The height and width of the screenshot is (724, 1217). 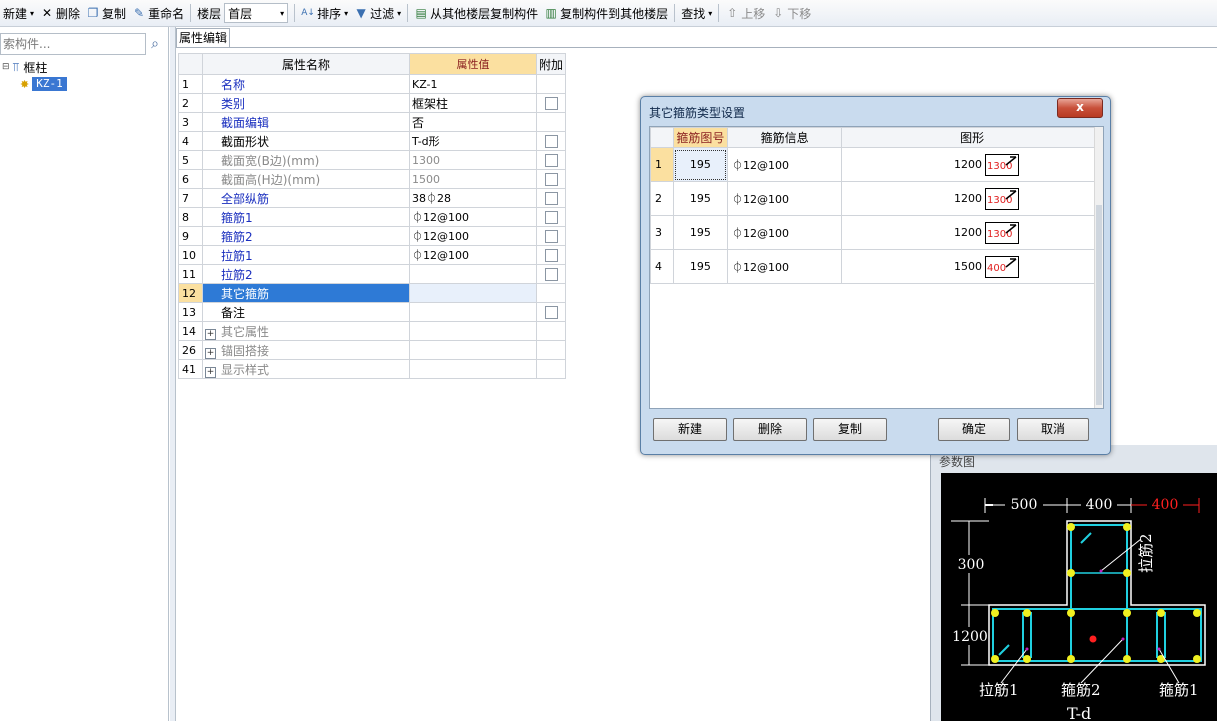 I want to click on property-value: 38⏀28, so click(x=473, y=198).